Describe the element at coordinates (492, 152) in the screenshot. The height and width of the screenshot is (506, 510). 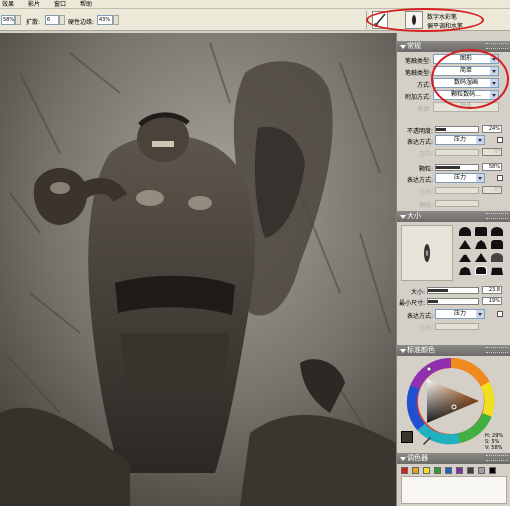
I see `direction-value-1: 0°` at that location.